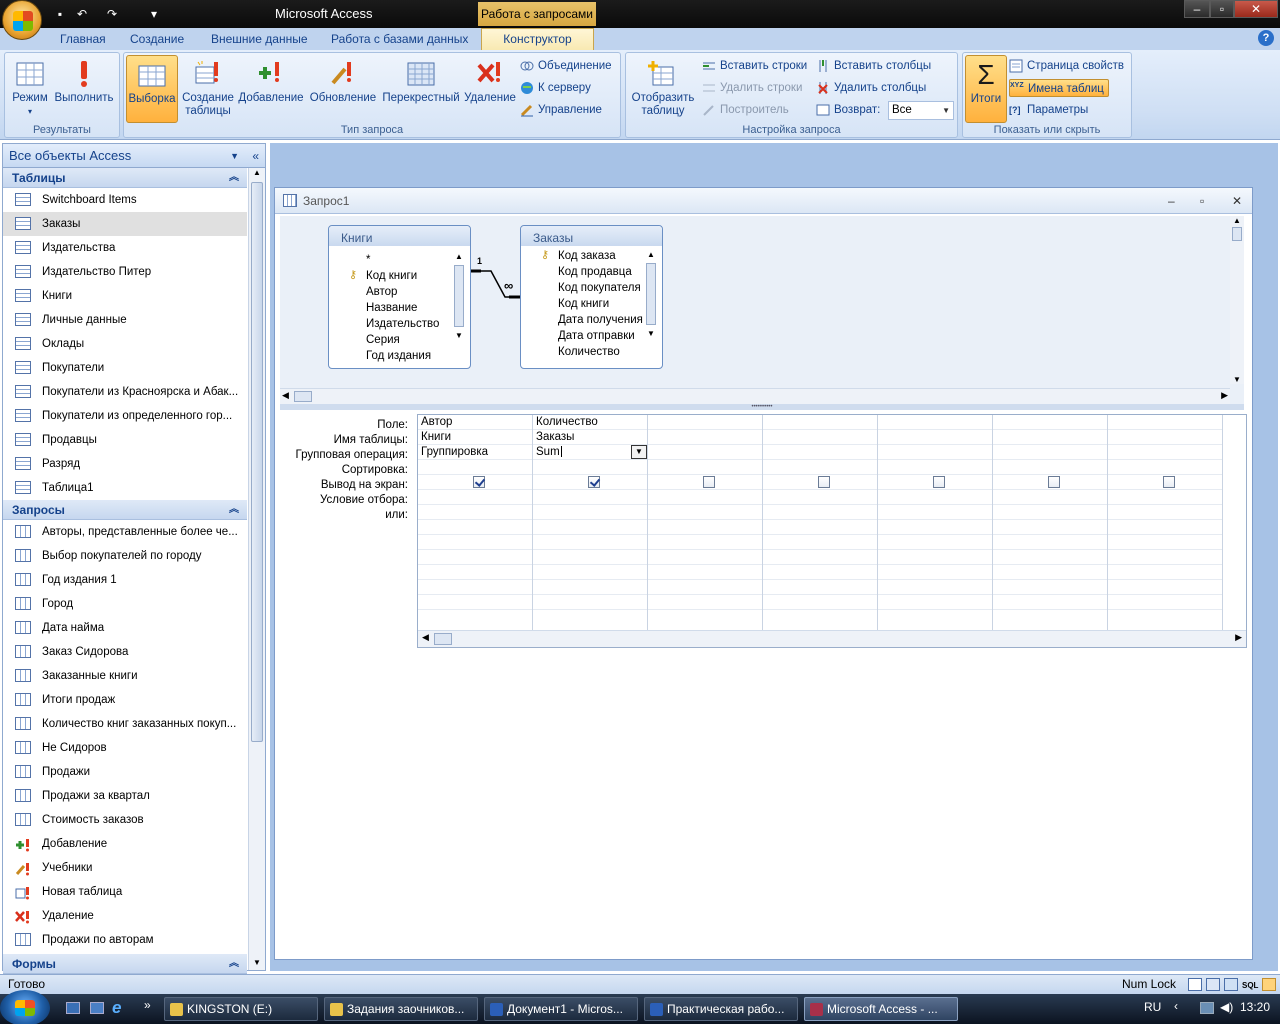 The image size is (1280, 1024). What do you see at coordinates (125, 796) in the screenshot?
I see `nav-query-item: Продажи за квартал` at bounding box center [125, 796].